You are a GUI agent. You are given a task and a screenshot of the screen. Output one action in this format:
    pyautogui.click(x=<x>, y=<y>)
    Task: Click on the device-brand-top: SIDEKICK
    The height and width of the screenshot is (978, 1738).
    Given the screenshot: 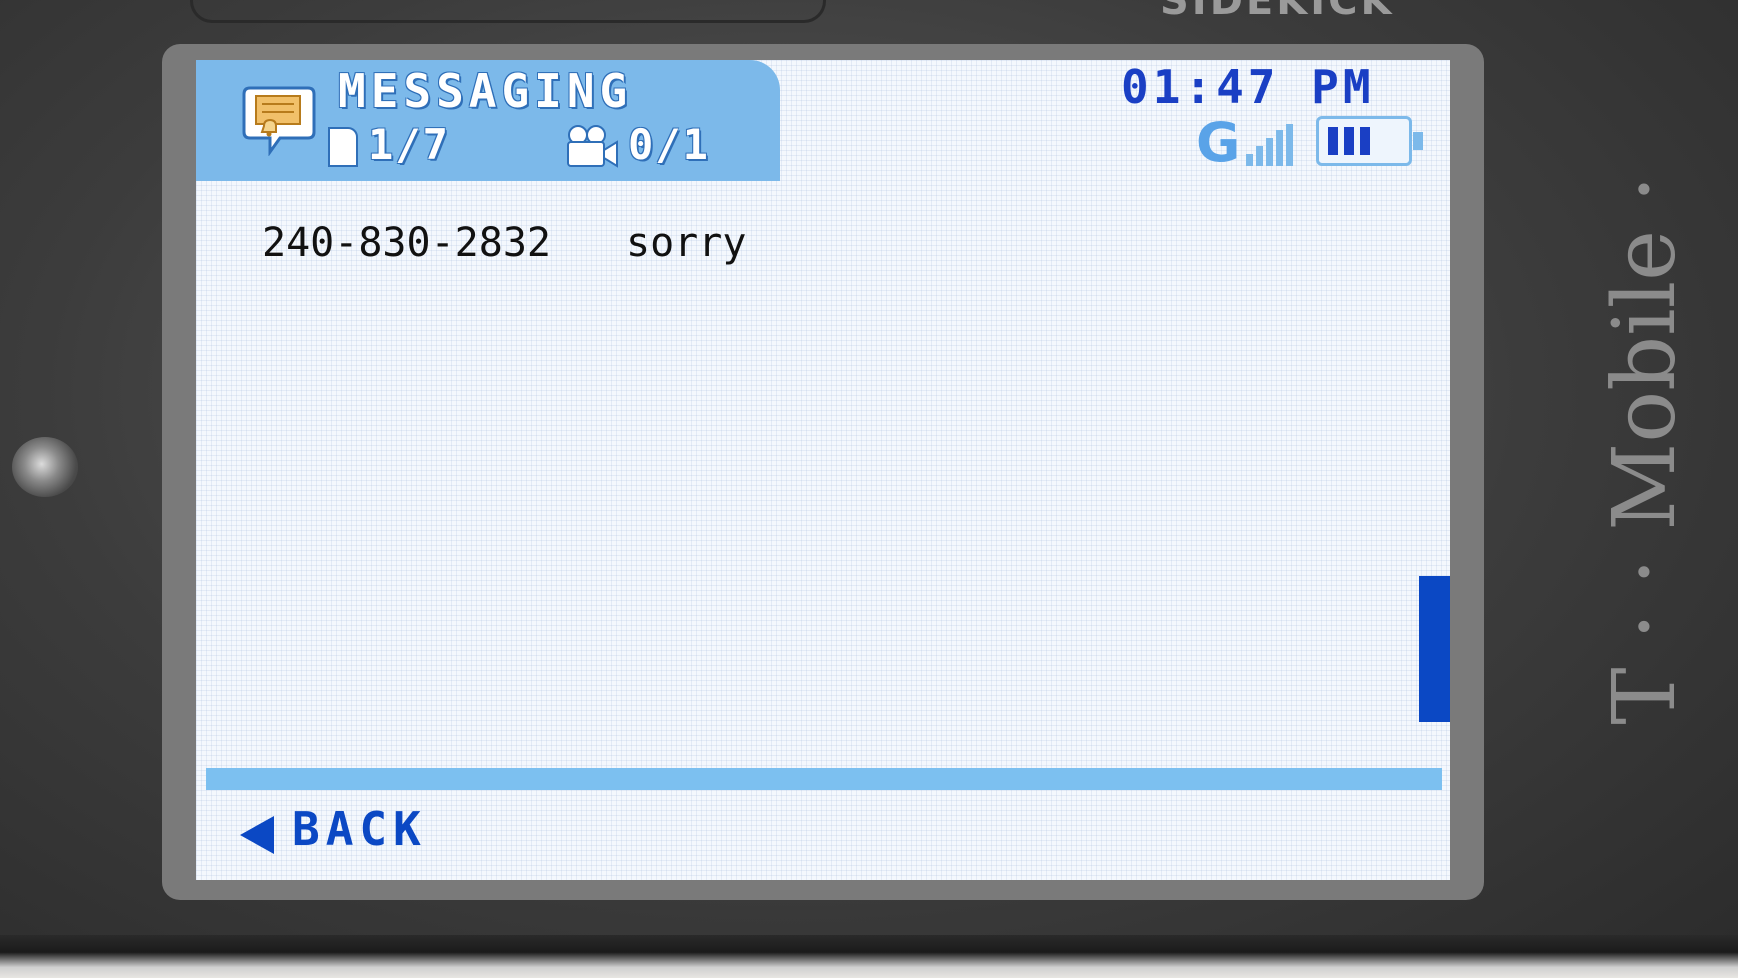 What is the action you would take?
    pyautogui.click(x=1277, y=12)
    